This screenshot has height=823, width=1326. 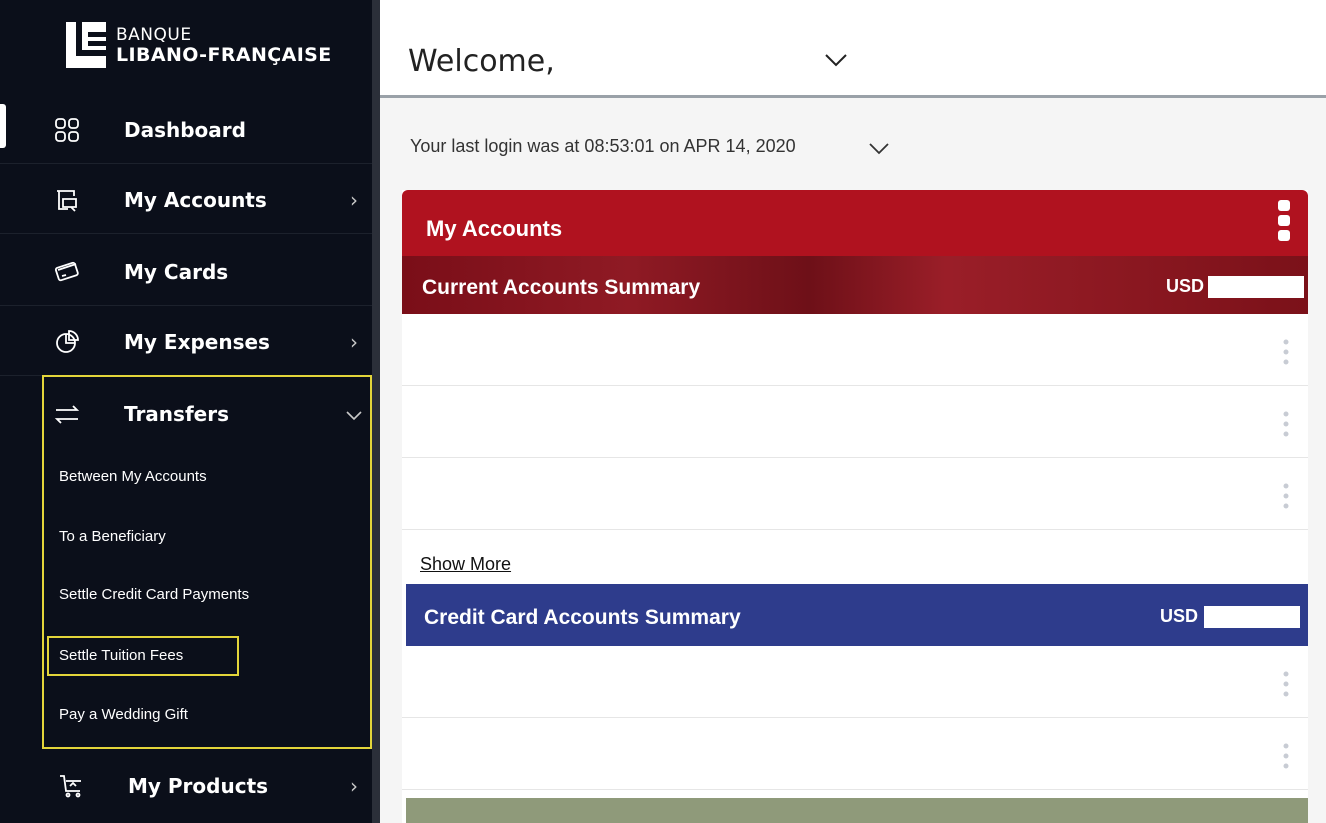 I want to click on submenu-settle-tuition-fees: Settle Tuition Fees, so click(x=121, y=655).